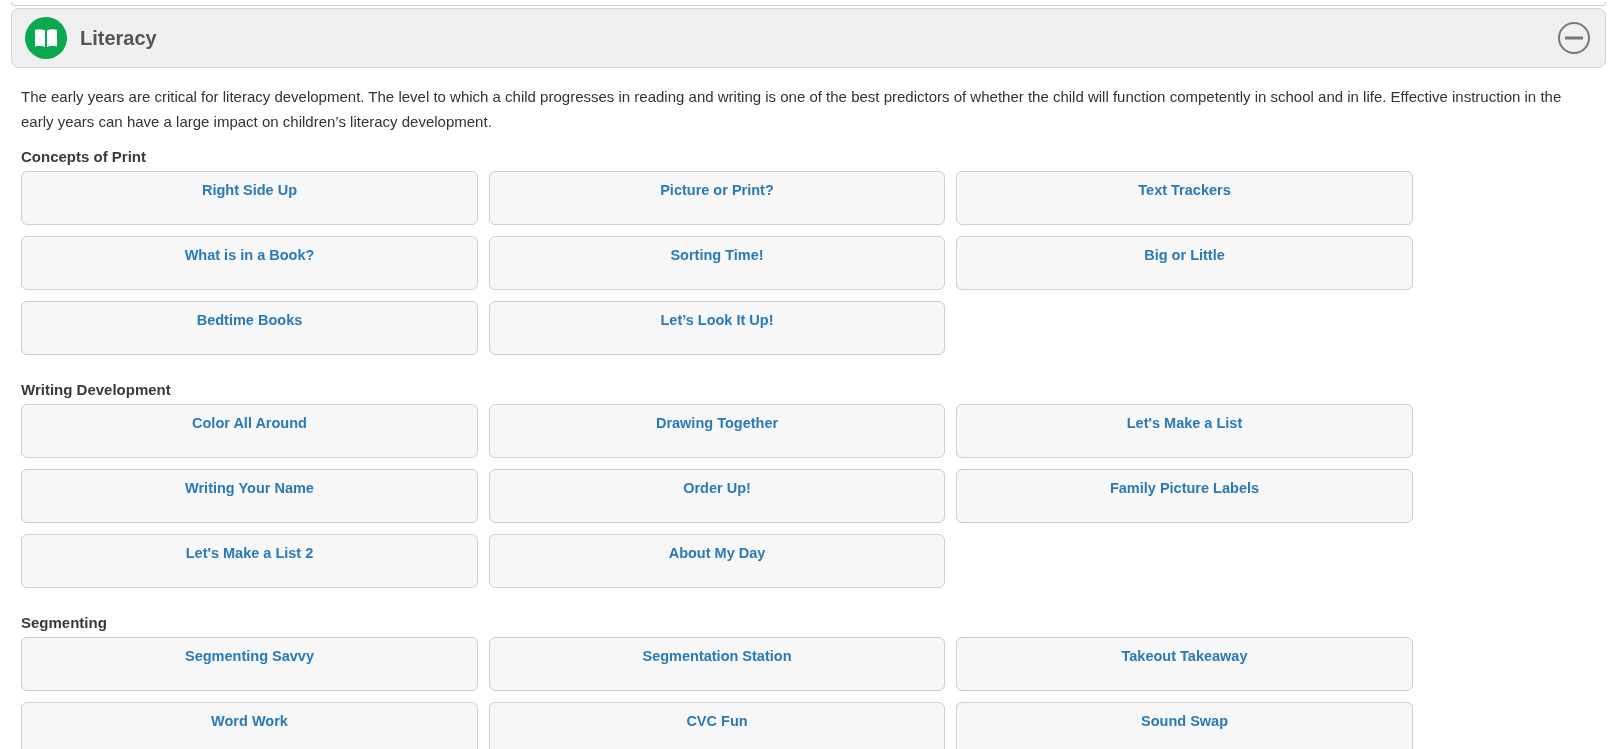 The image size is (1617, 749). What do you see at coordinates (717, 725) in the screenshot?
I see `activity-button: CVC Fun` at bounding box center [717, 725].